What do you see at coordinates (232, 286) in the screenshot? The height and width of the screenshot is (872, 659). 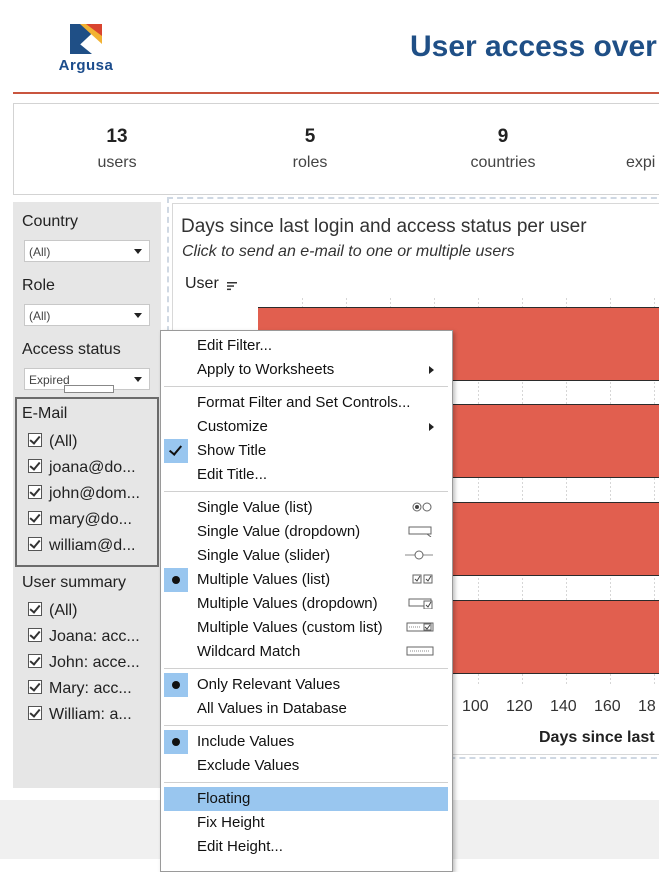 I see `sort-icon` at bounding box center [232, 286].